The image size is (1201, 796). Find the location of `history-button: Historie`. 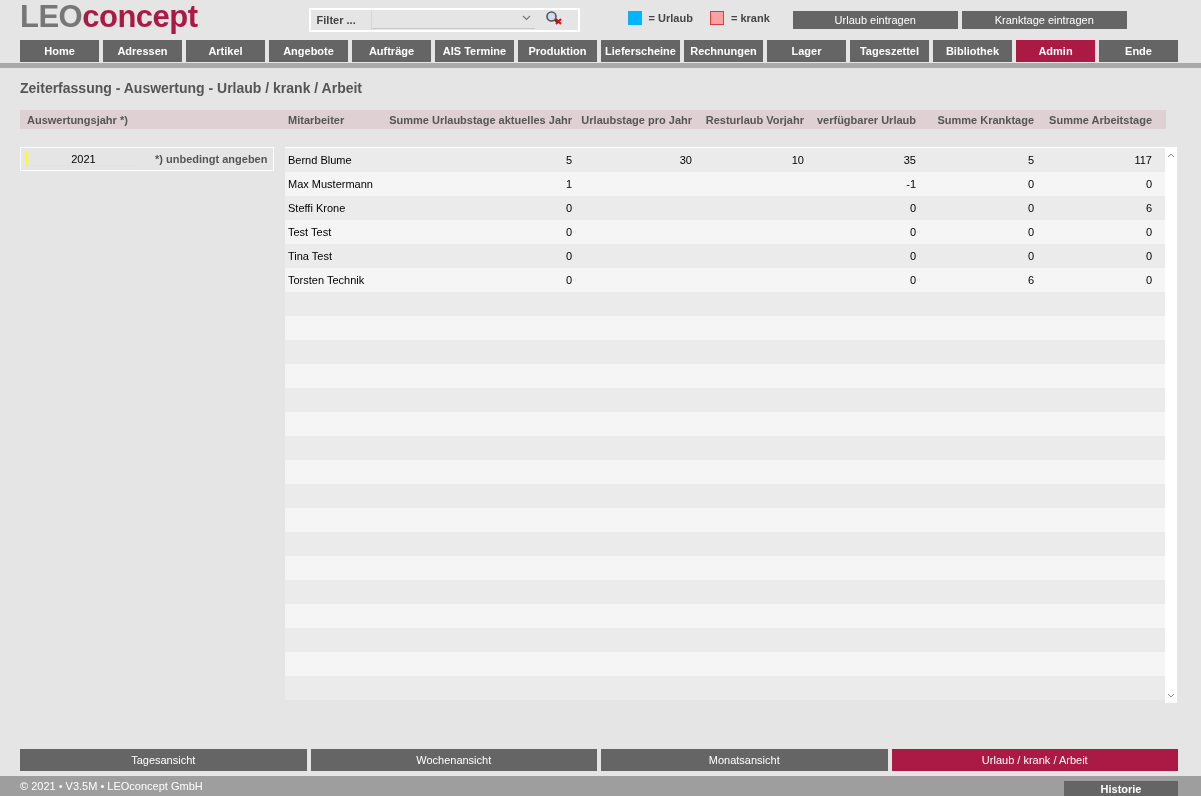

history-button: Historie is located at coordinates (1121, 788).